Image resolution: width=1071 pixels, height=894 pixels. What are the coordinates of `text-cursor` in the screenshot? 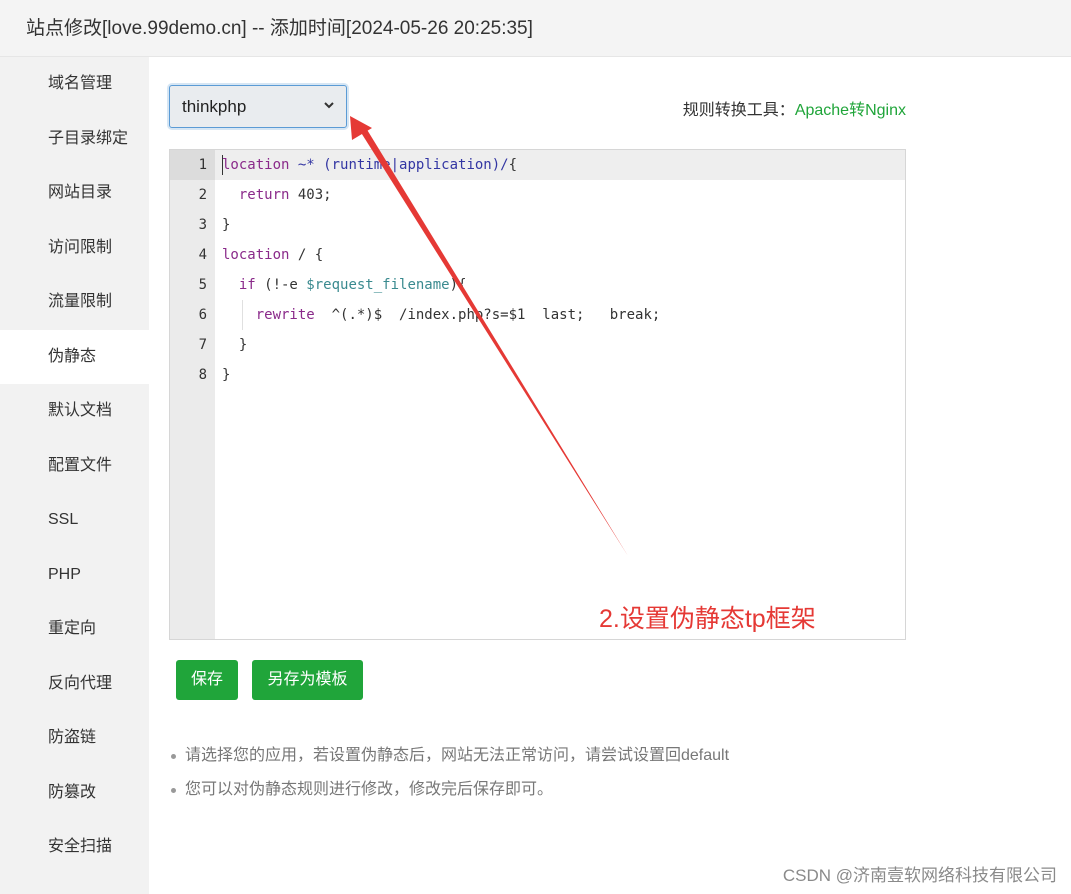 It's located at (222, 165).